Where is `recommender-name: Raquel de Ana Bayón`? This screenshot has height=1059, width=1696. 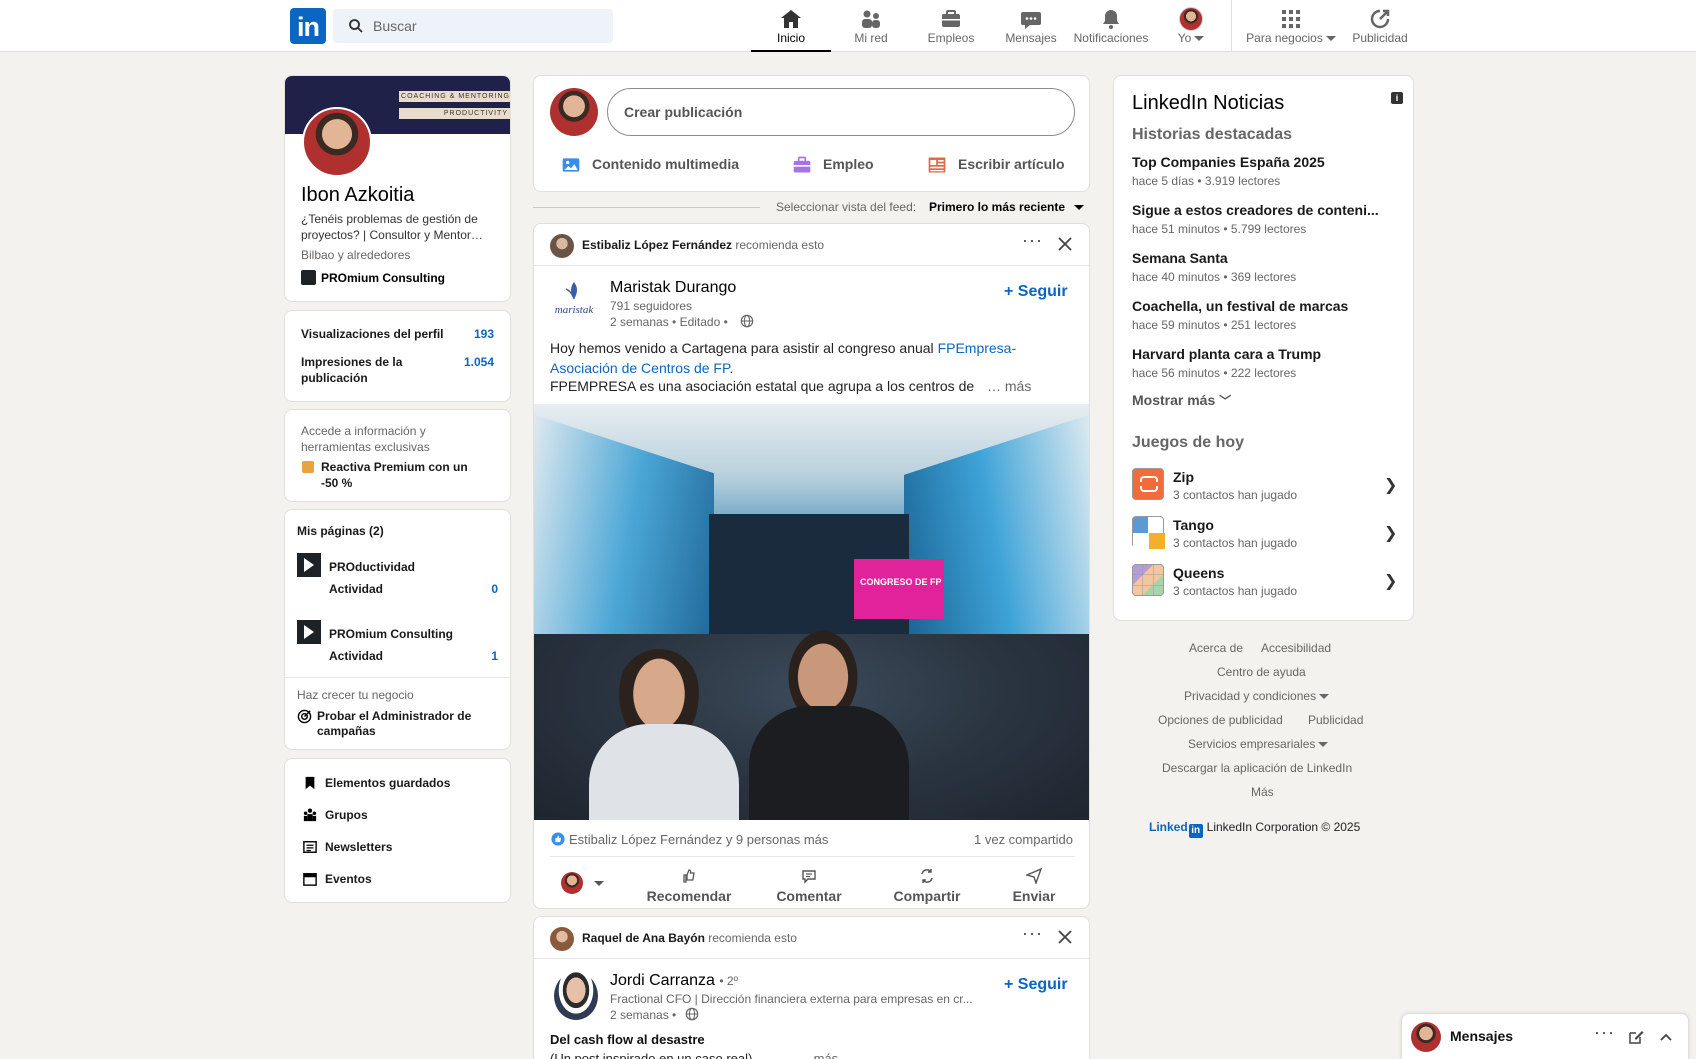 recommender-name: Raquel de Ana Bayón is located at coordinates (643, 938).